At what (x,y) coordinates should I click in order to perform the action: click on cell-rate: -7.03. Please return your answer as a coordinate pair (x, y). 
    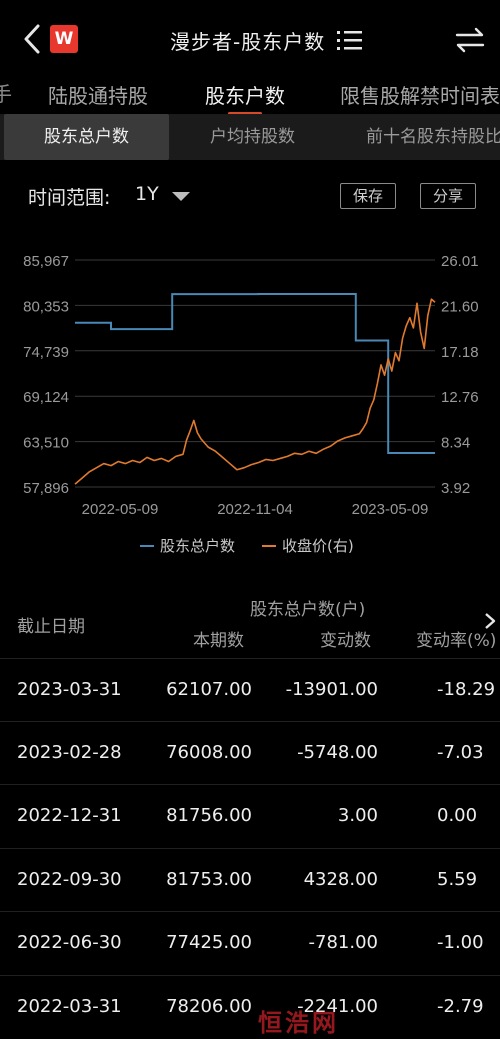
    Looking at the image, I should click on (460, 752).